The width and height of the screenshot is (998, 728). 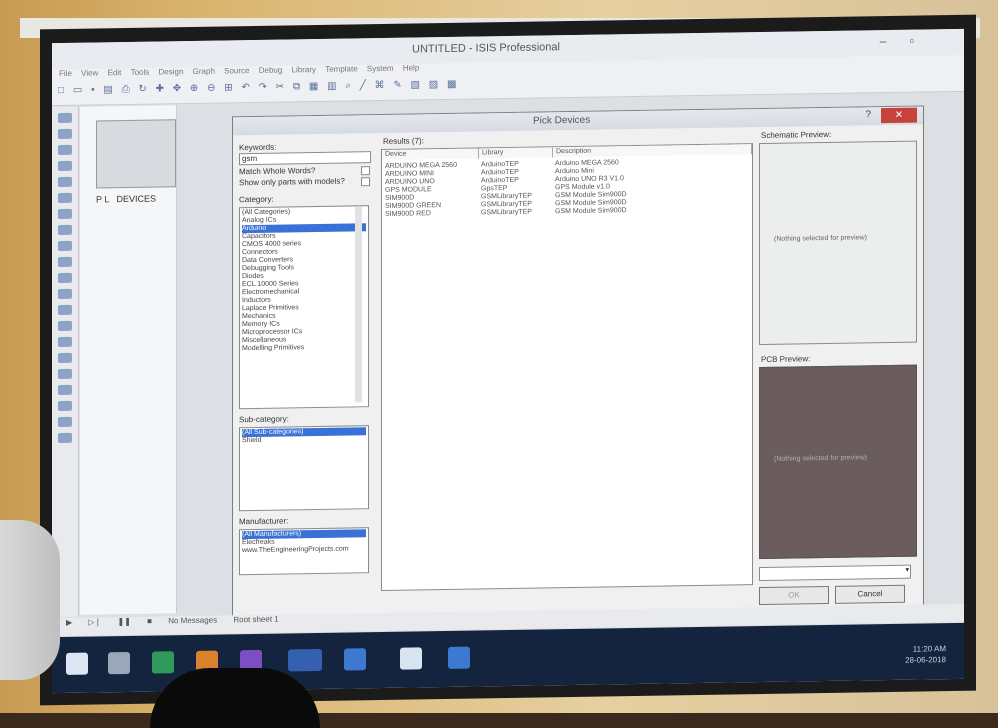 What do you see at coordinates (65, 422) in the screenshot?
I see `symbol-tool-icon` at bounding box center [65, 422].